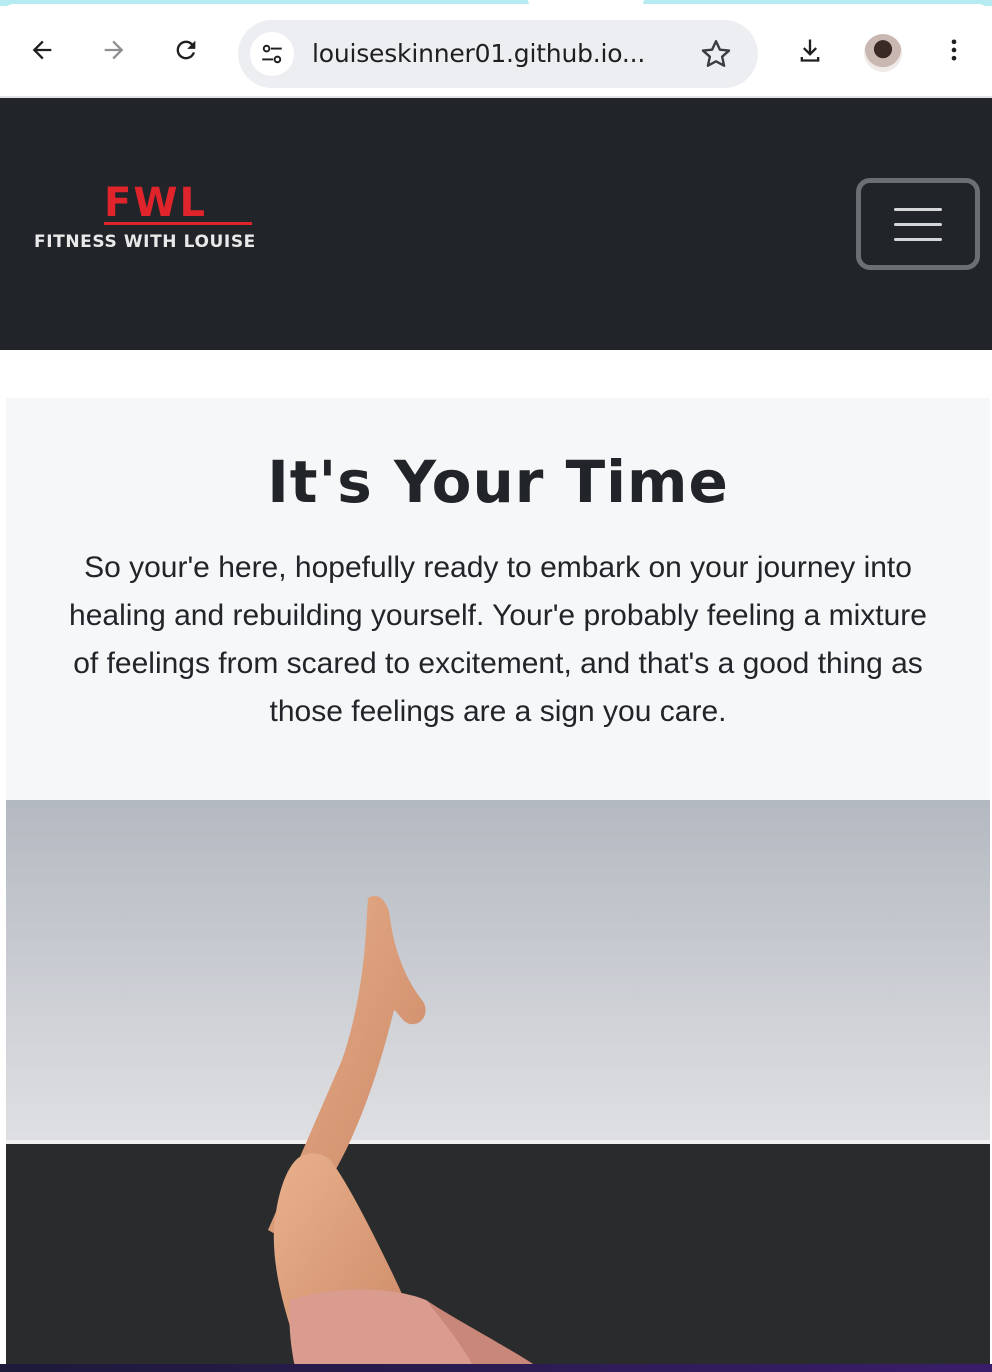 The width and height of the screenshot is (992, 1372). I want to click on reload-button, so click(186, 50).